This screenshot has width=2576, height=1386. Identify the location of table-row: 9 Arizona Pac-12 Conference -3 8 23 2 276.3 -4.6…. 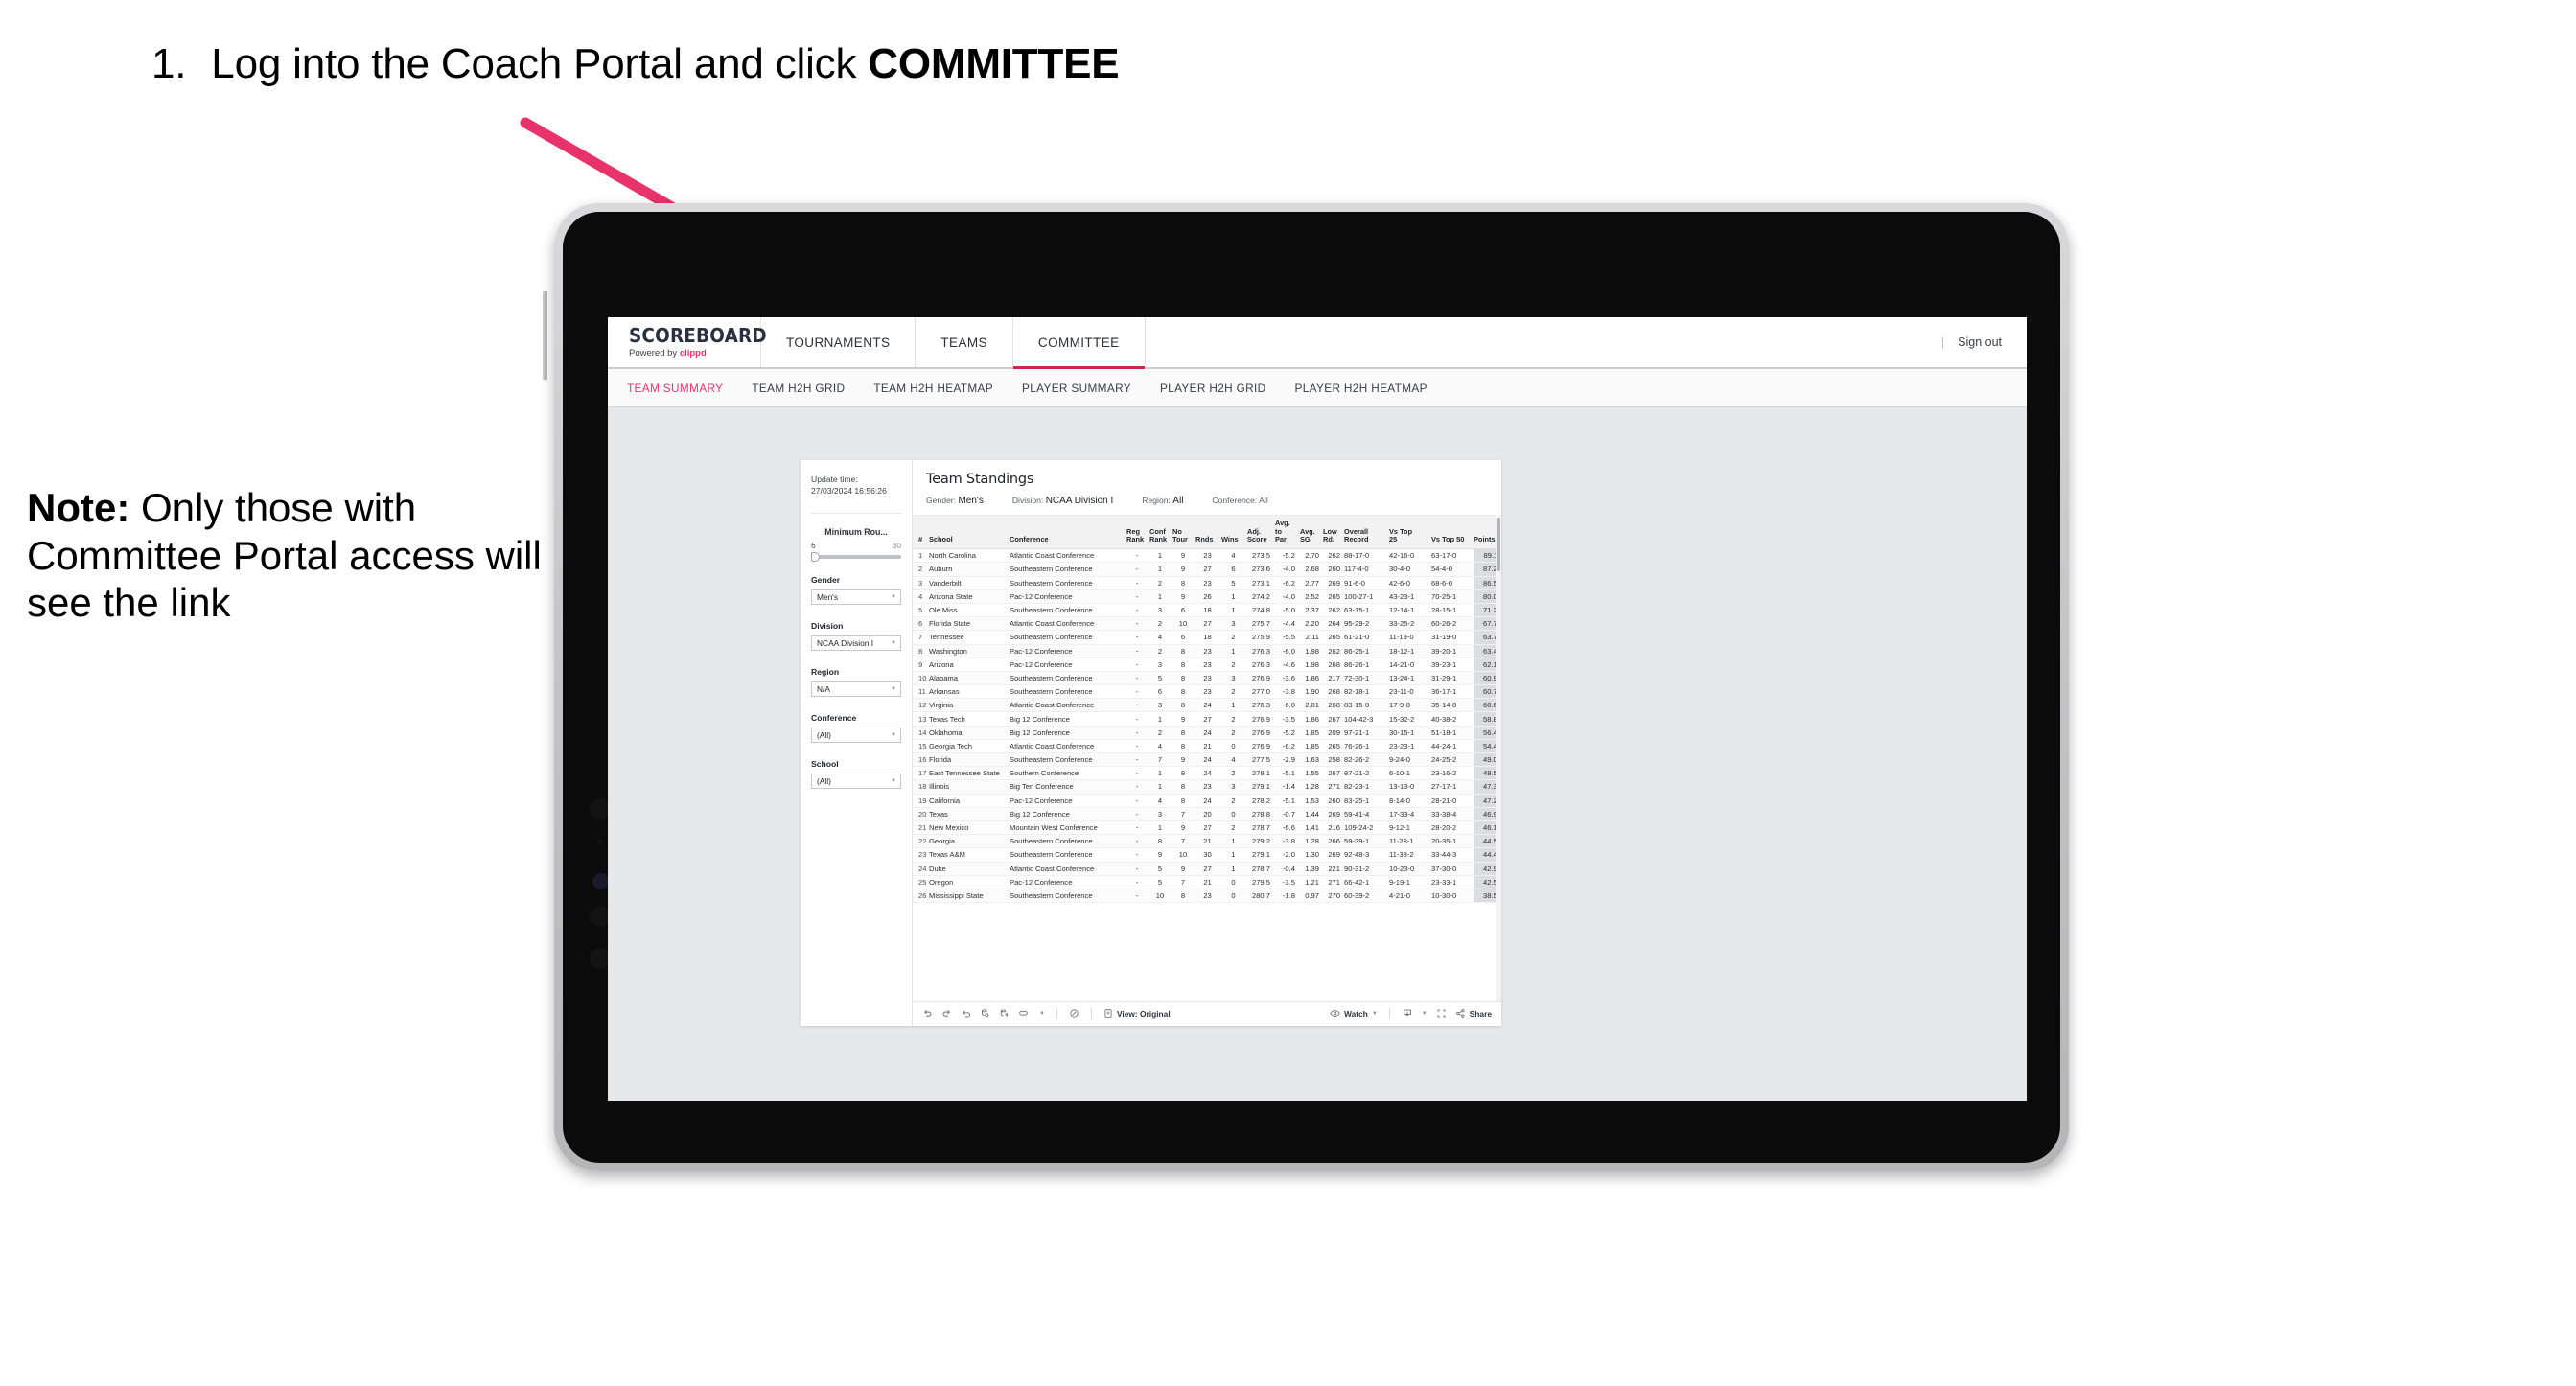
(1207, 665).